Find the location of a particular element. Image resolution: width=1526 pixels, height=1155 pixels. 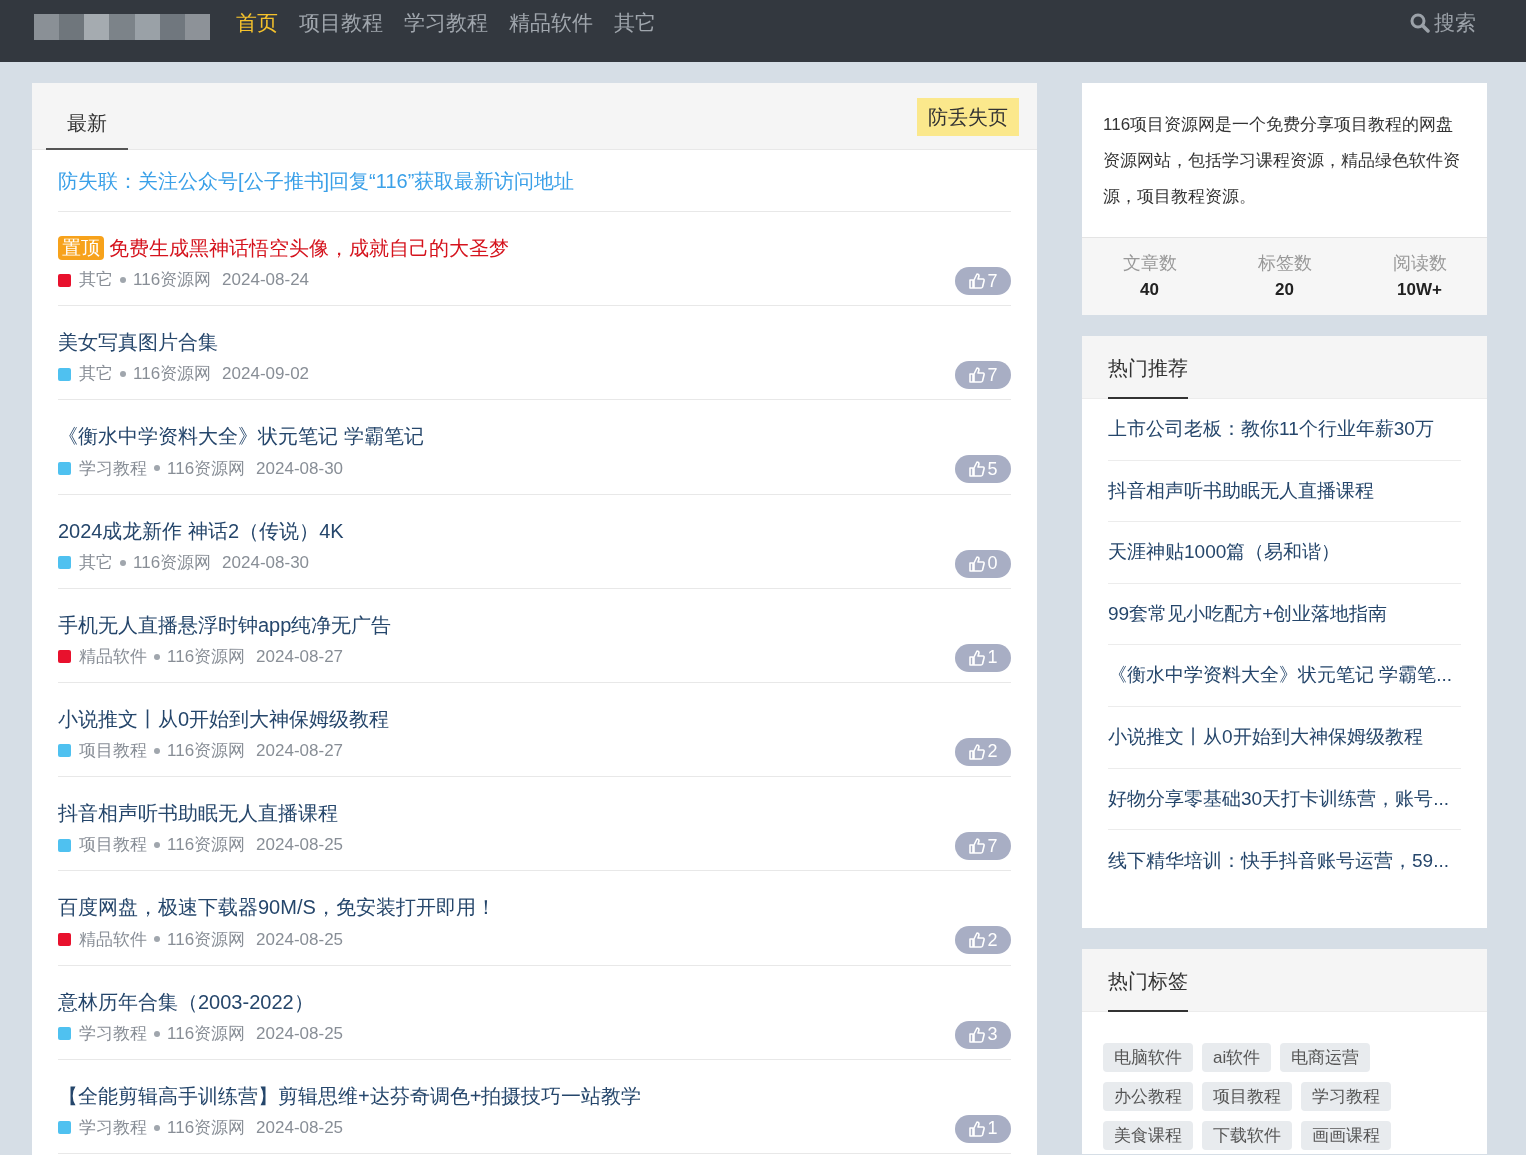

section-title: 热门推荐 is located at coordinates (1148, 376).